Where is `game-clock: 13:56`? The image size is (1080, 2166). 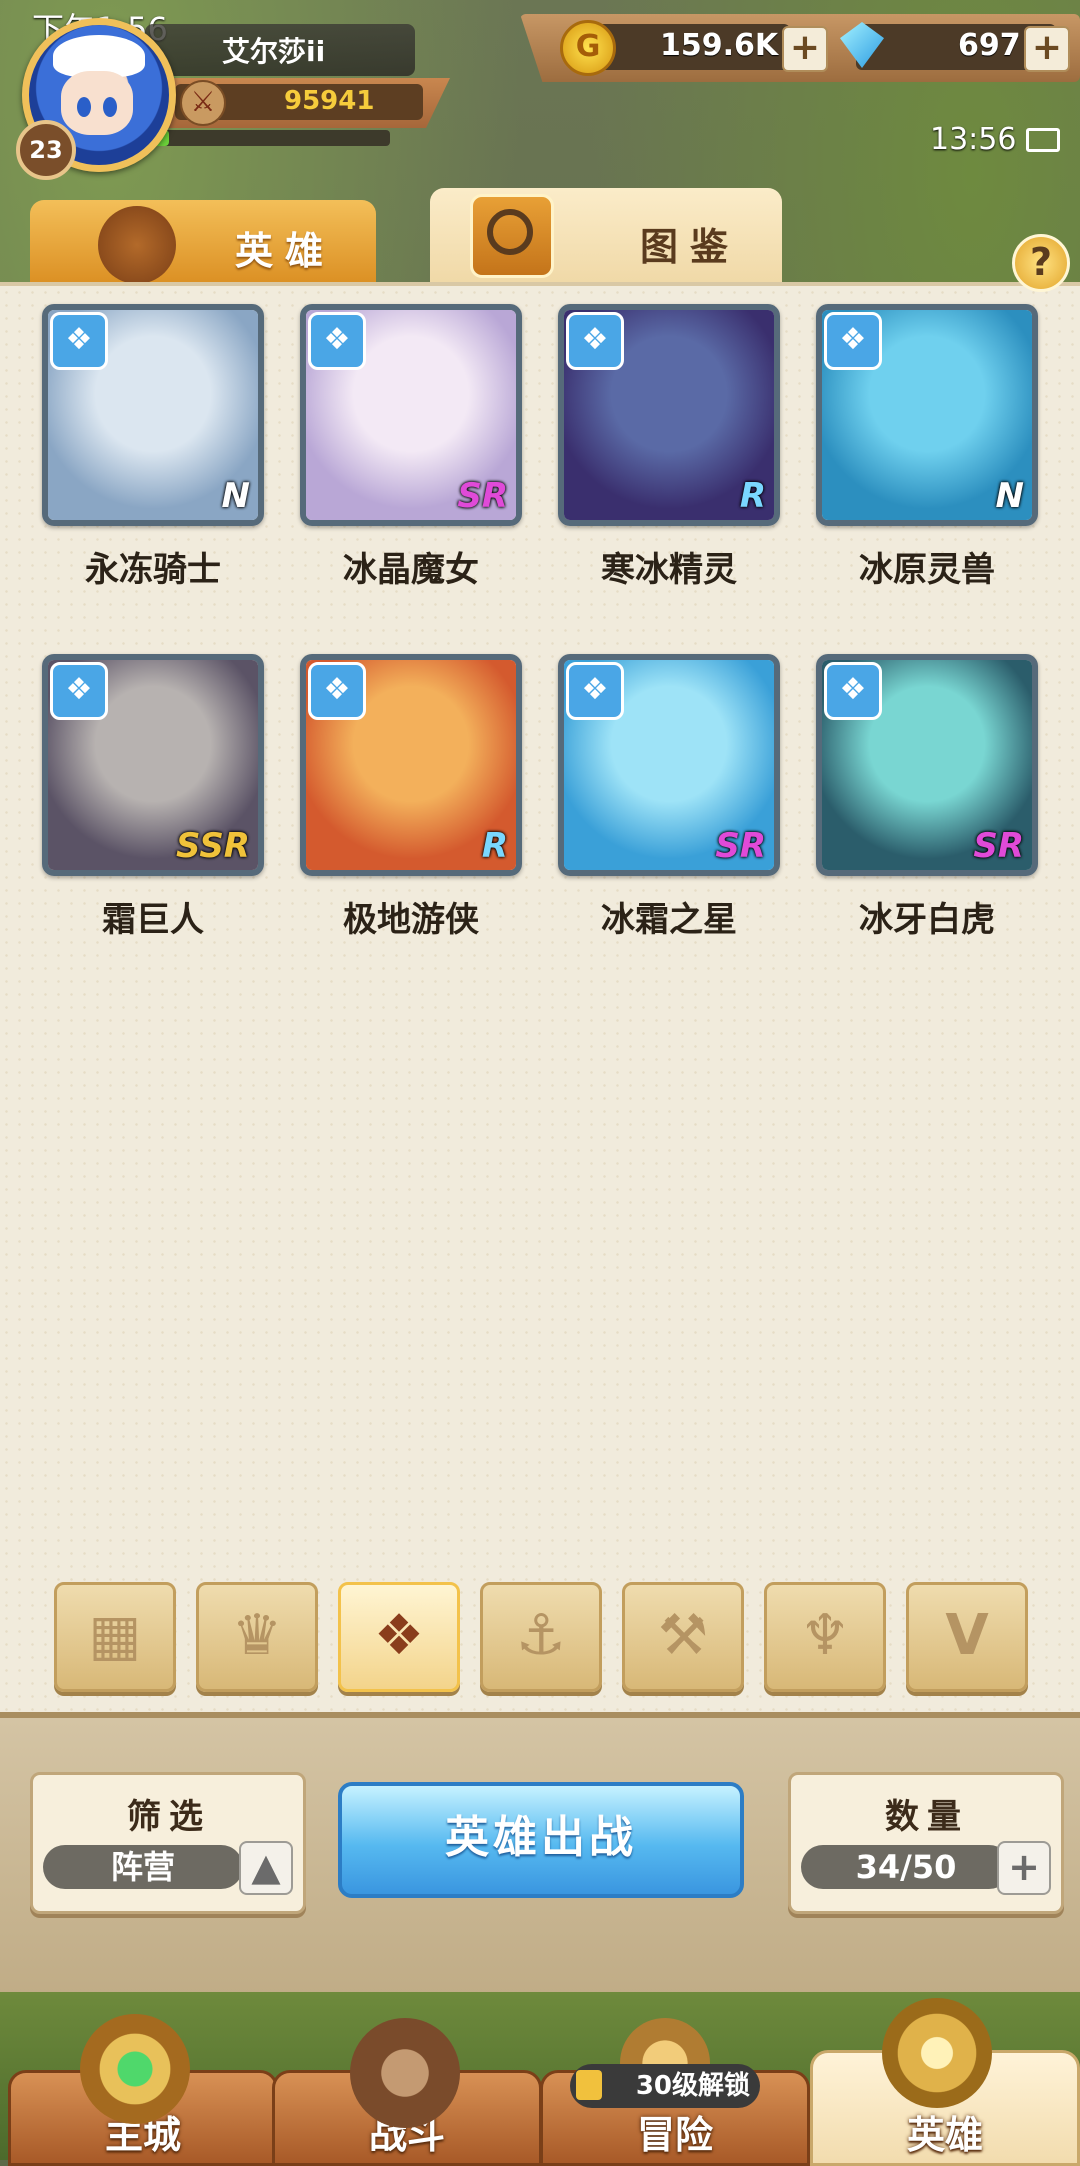
game-clock: 13:56 is located at coordinates (973, 139).